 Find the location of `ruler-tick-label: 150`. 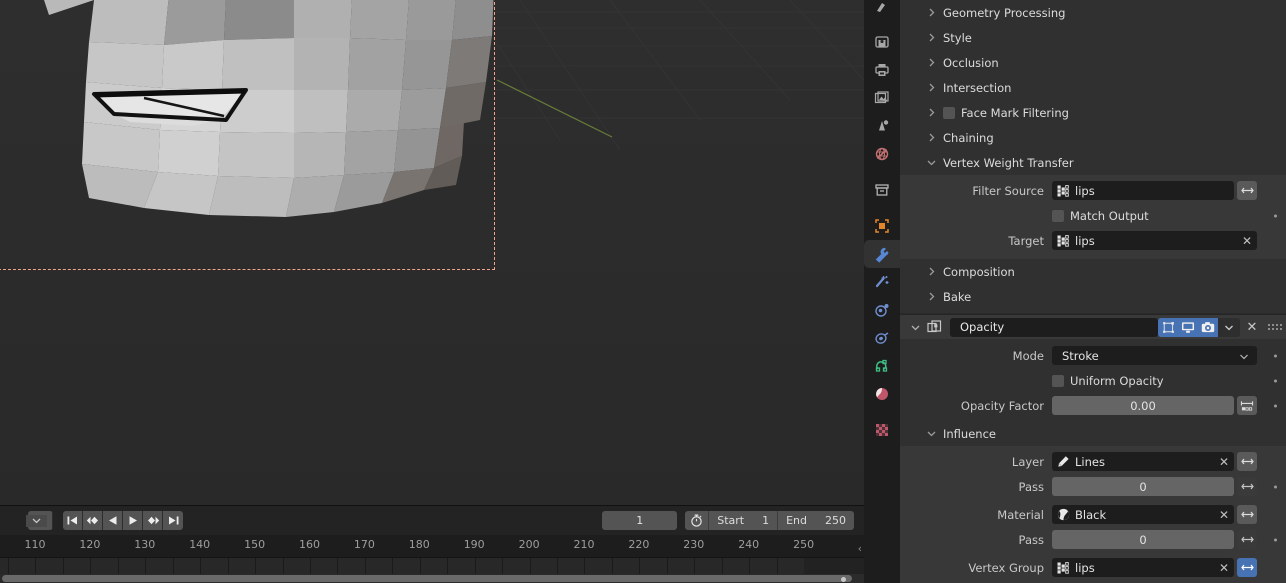

ruler-tick-label: 150 is located at coordinates (255, 544).